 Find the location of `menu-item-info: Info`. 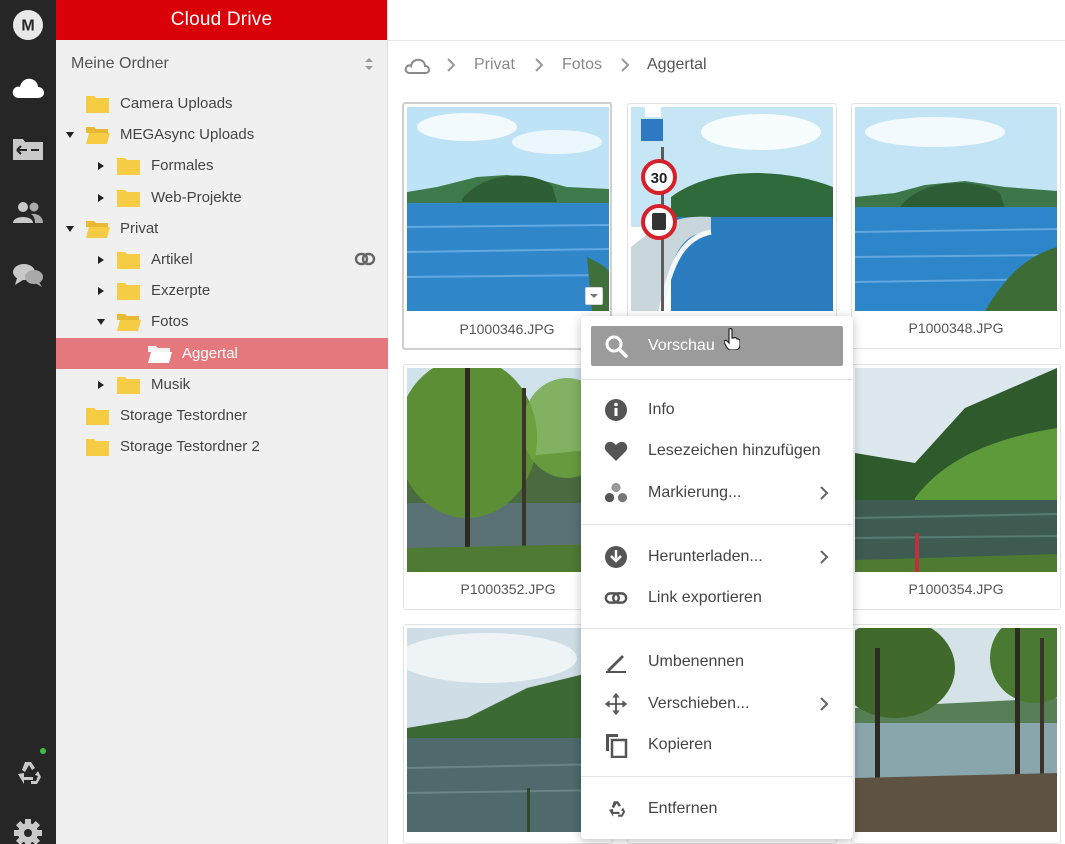

menu-item-info: Info is located at coordinates (717, 410).